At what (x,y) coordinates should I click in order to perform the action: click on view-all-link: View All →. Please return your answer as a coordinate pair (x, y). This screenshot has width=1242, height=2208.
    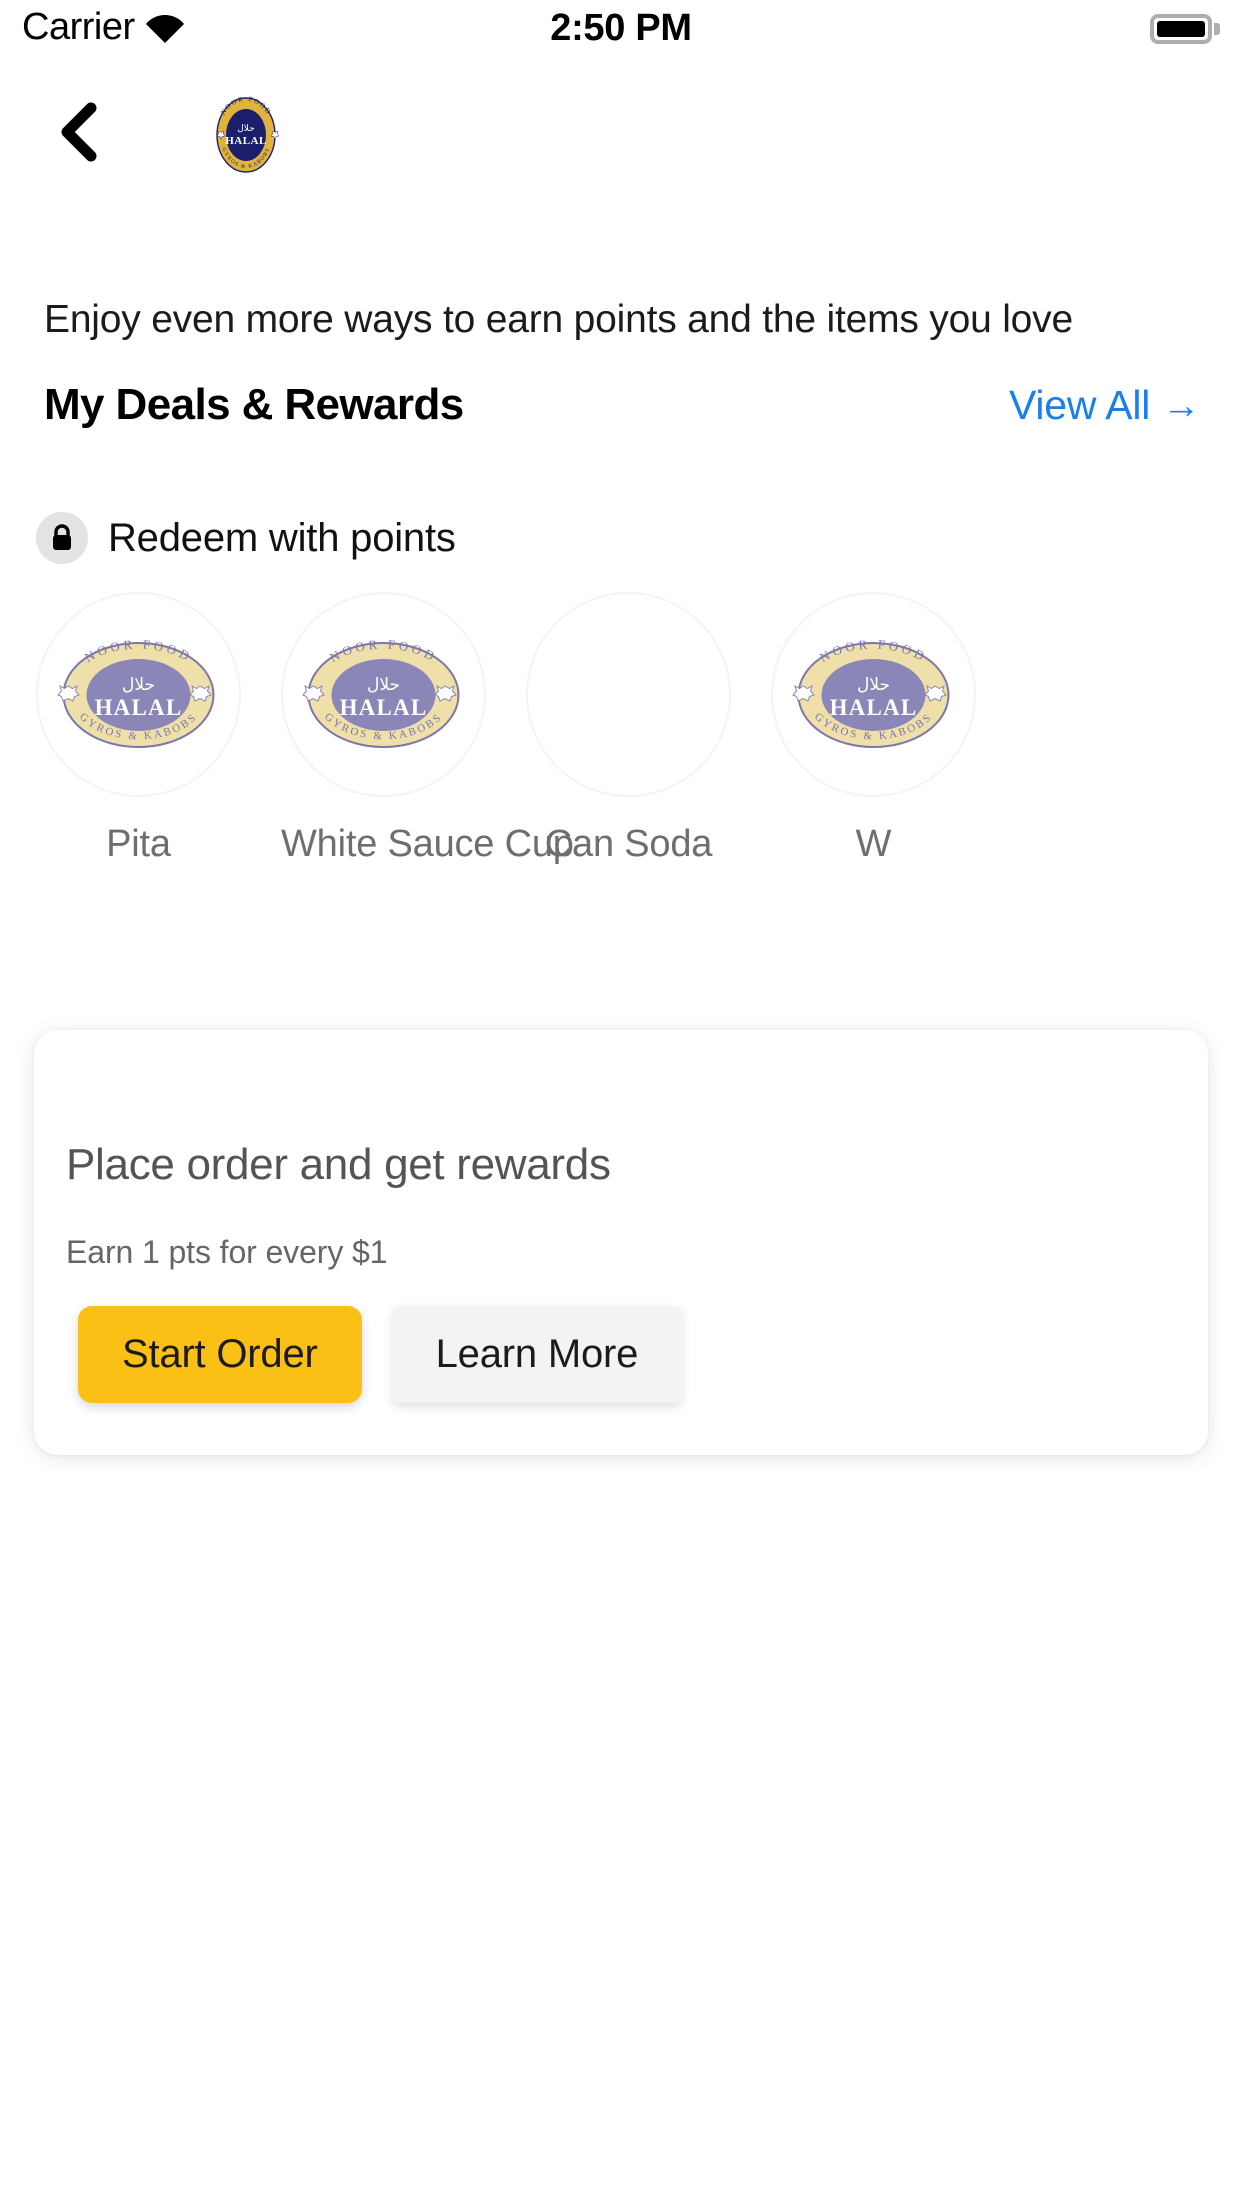
    Looking at the image, I should click on (1104, 405).